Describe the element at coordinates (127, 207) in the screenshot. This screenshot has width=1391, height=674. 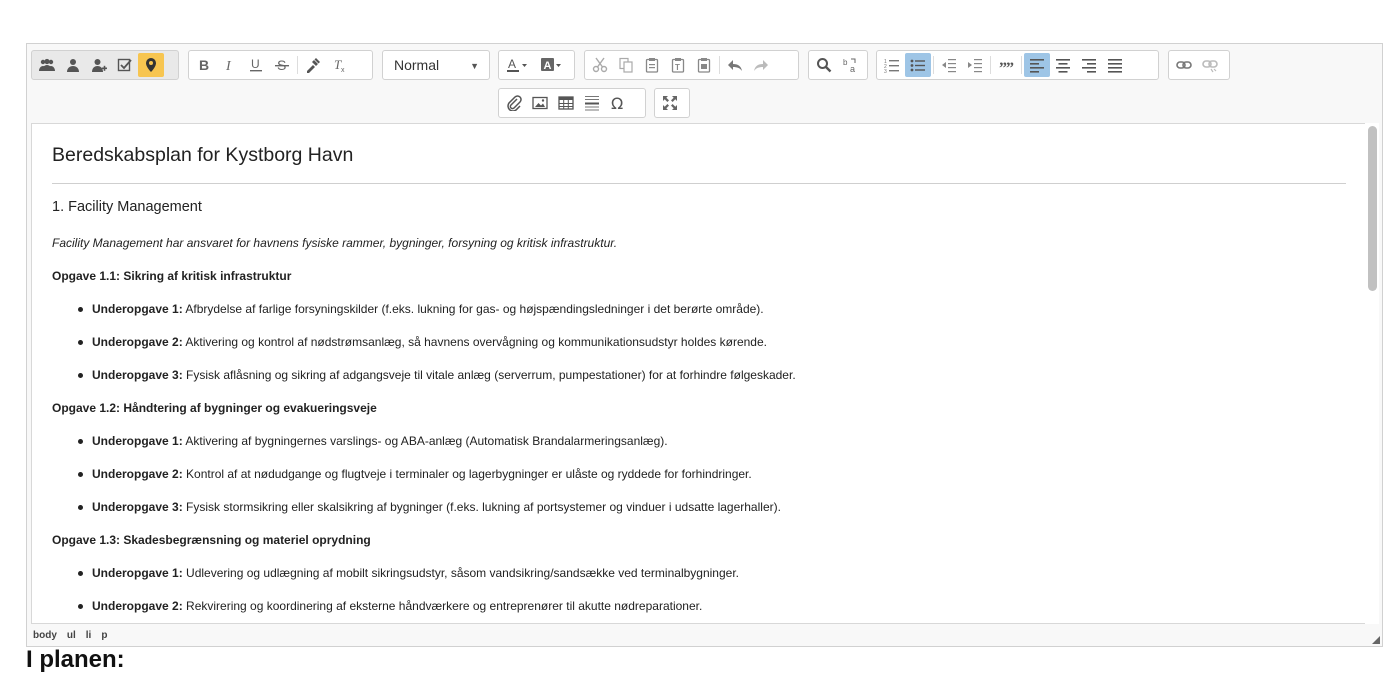
I see `section-heading: 1. Facility Management` at that location.